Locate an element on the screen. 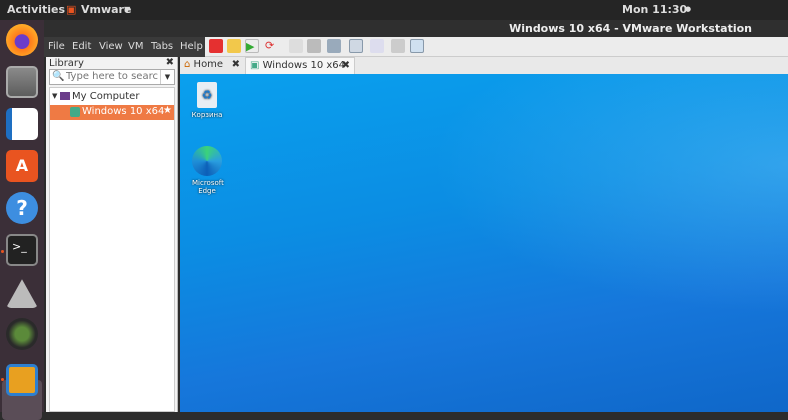  menu-tabs: Tabs is located at coordinates (162, 46).